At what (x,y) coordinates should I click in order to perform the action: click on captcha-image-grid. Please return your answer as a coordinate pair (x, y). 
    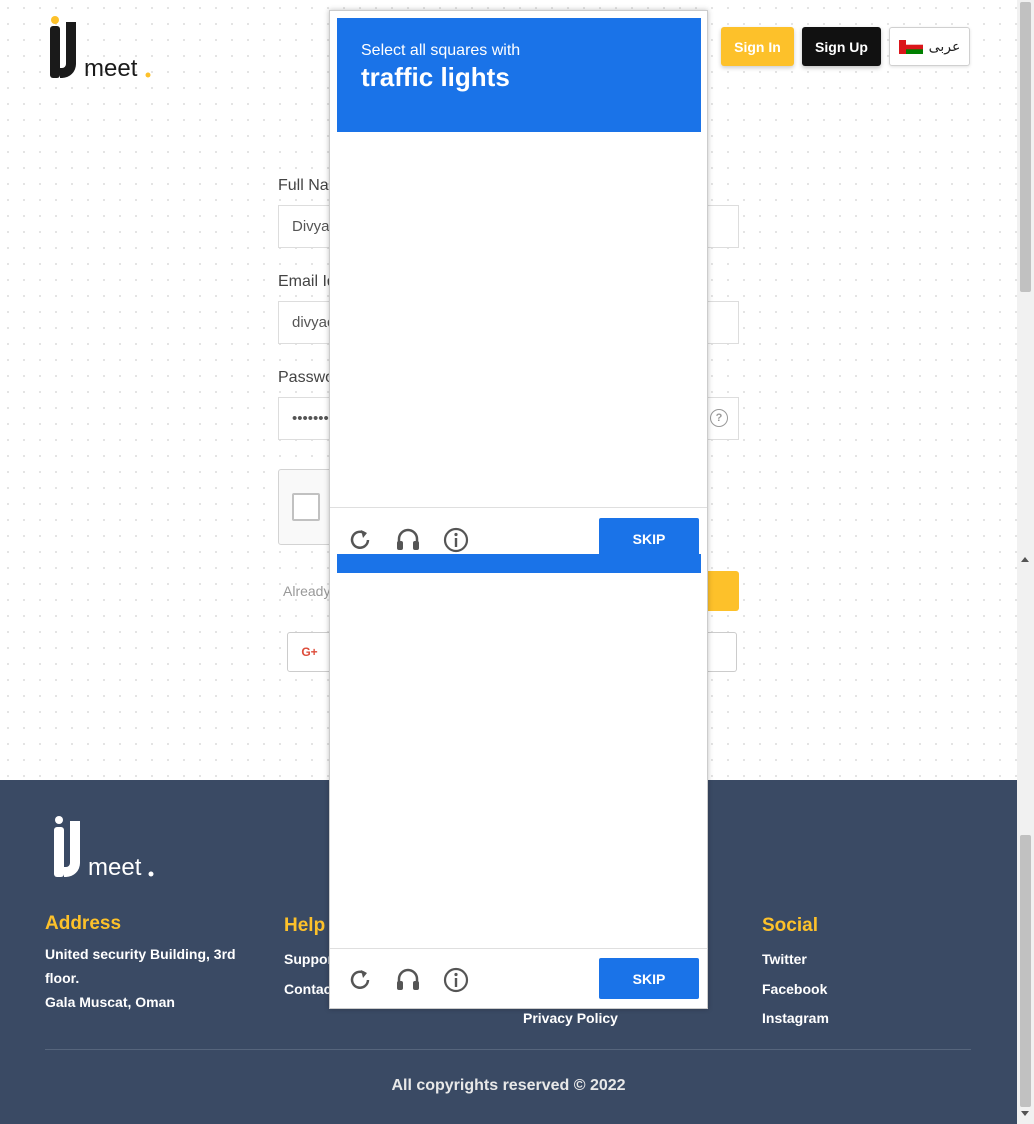
    Looking at the image, I should click on (518, 319).